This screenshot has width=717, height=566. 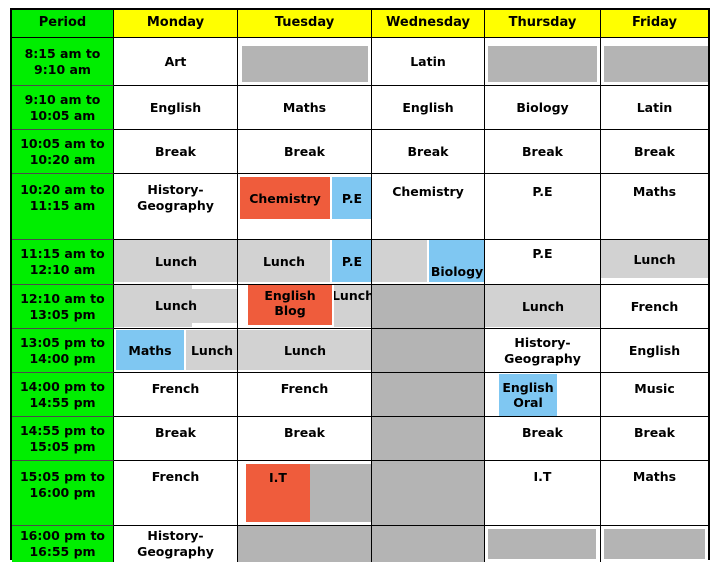 I want to click on cell-wednesday-r2: Break, so click(x=428, y=152).